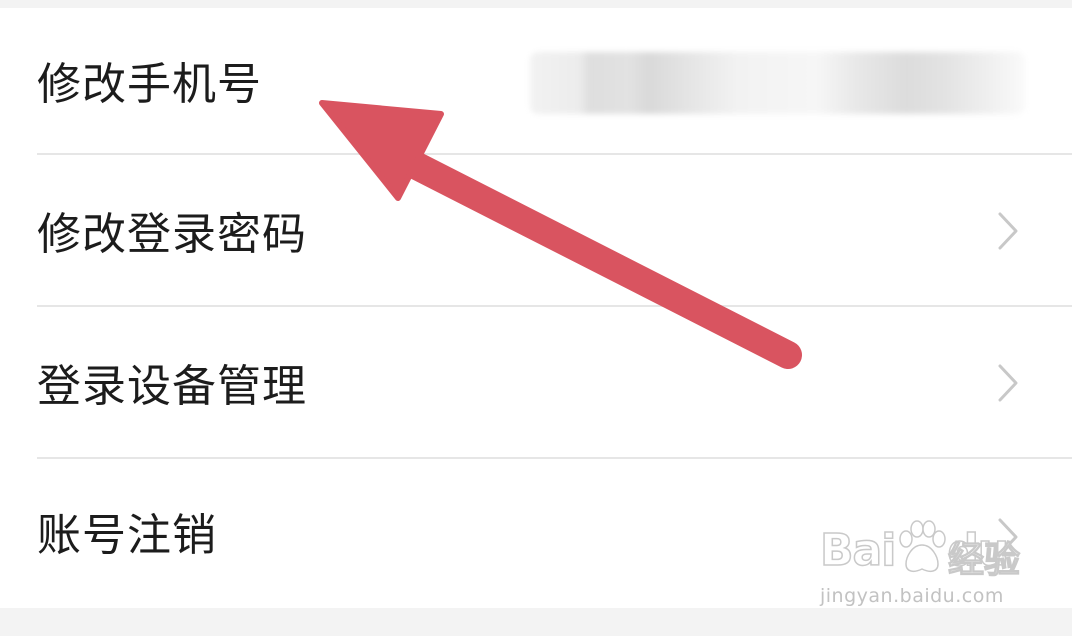 The width and height of the screenshot is (1072, 636). I want to click on baidu-paw-icon, so click(922, 546).